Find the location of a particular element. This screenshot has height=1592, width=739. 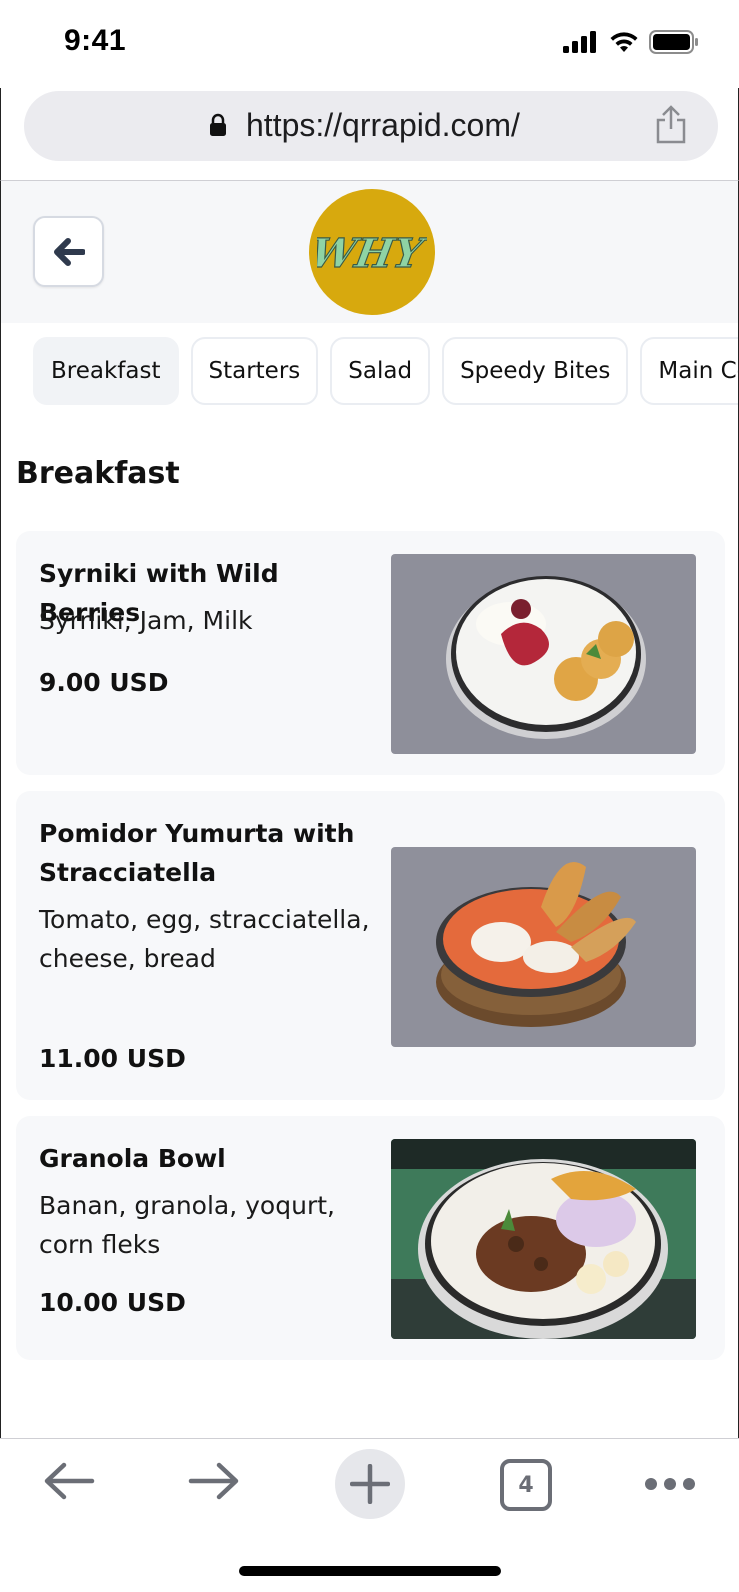

new-tab-button is located at coordinates (370, 1484).